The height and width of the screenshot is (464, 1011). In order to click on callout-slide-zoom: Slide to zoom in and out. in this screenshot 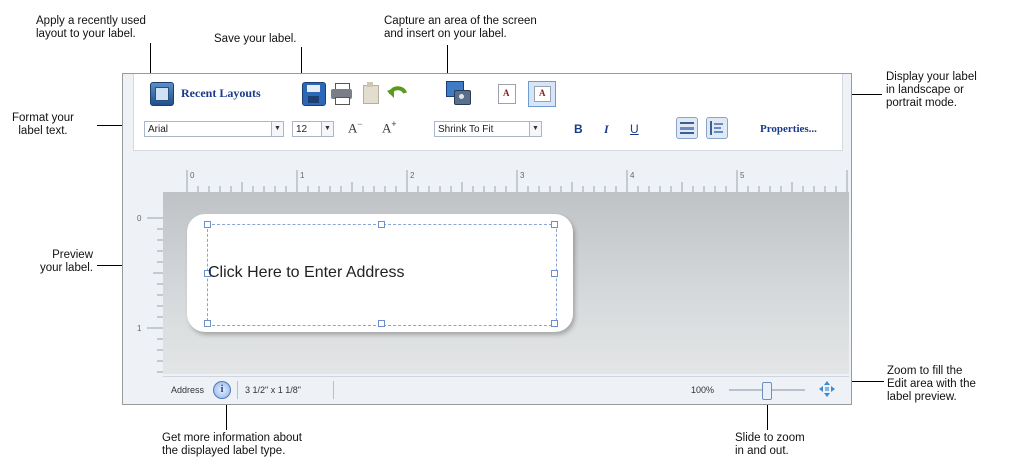, I will do `click(770, 444)`.